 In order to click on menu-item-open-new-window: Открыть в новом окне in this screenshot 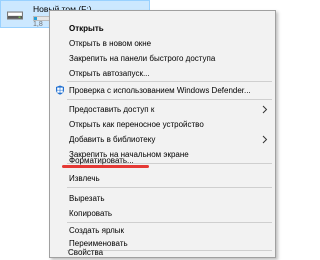, I will do `click(110, 43)`.